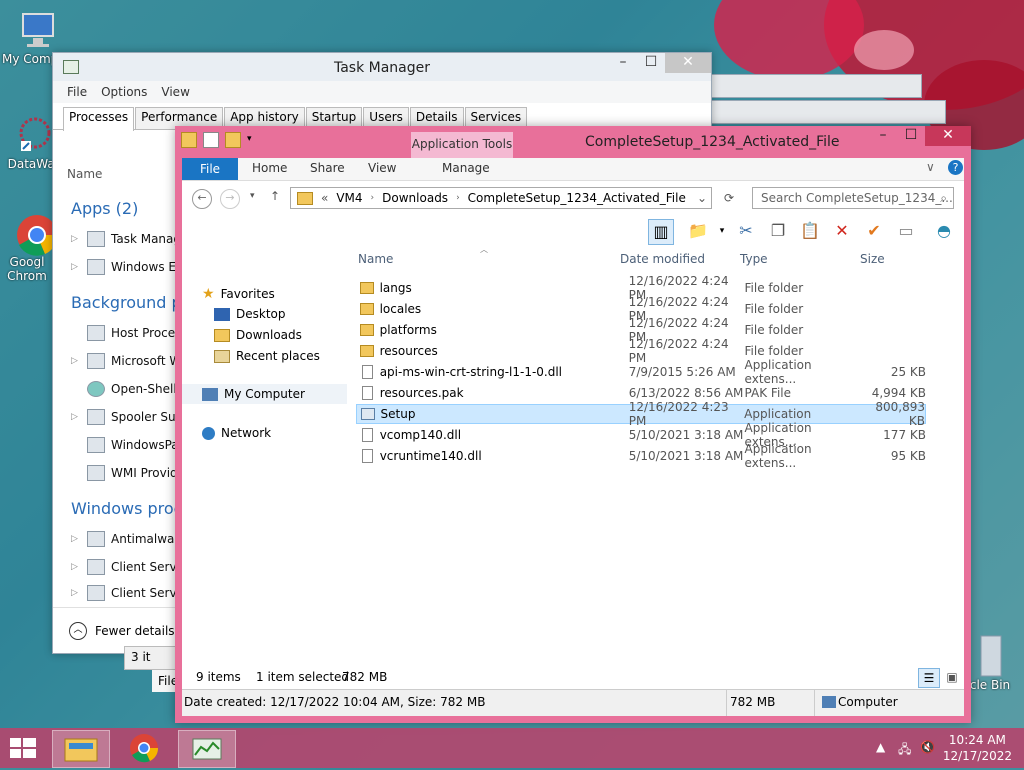 The image size is (1024, 770). I want to click on setup-app-icon, so click(368, 414).